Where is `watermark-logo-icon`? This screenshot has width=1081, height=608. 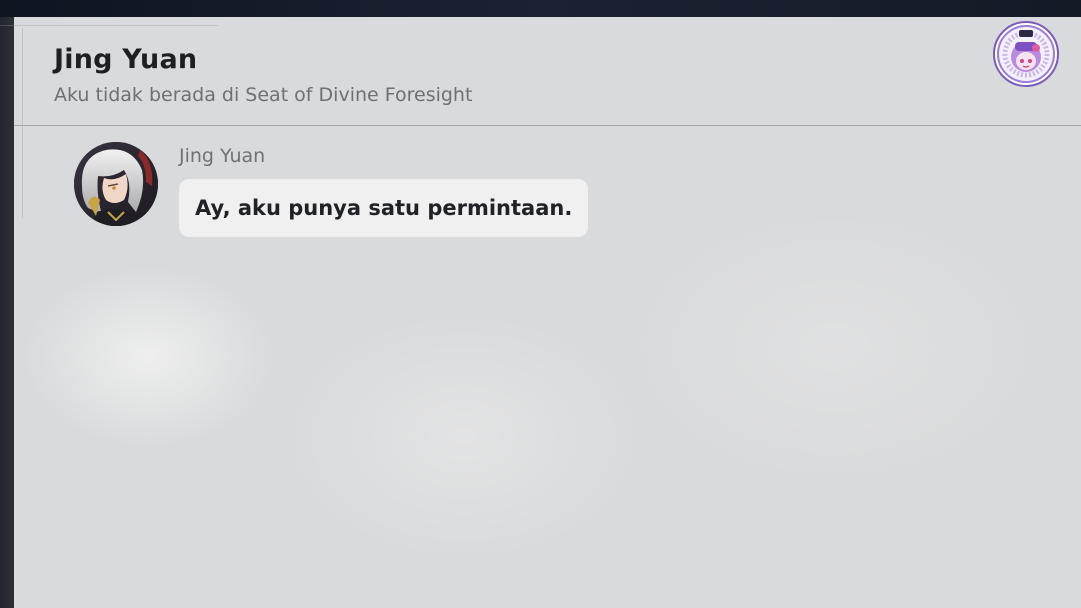 watermark-logo-icon is located at coordinates (1026, 54).